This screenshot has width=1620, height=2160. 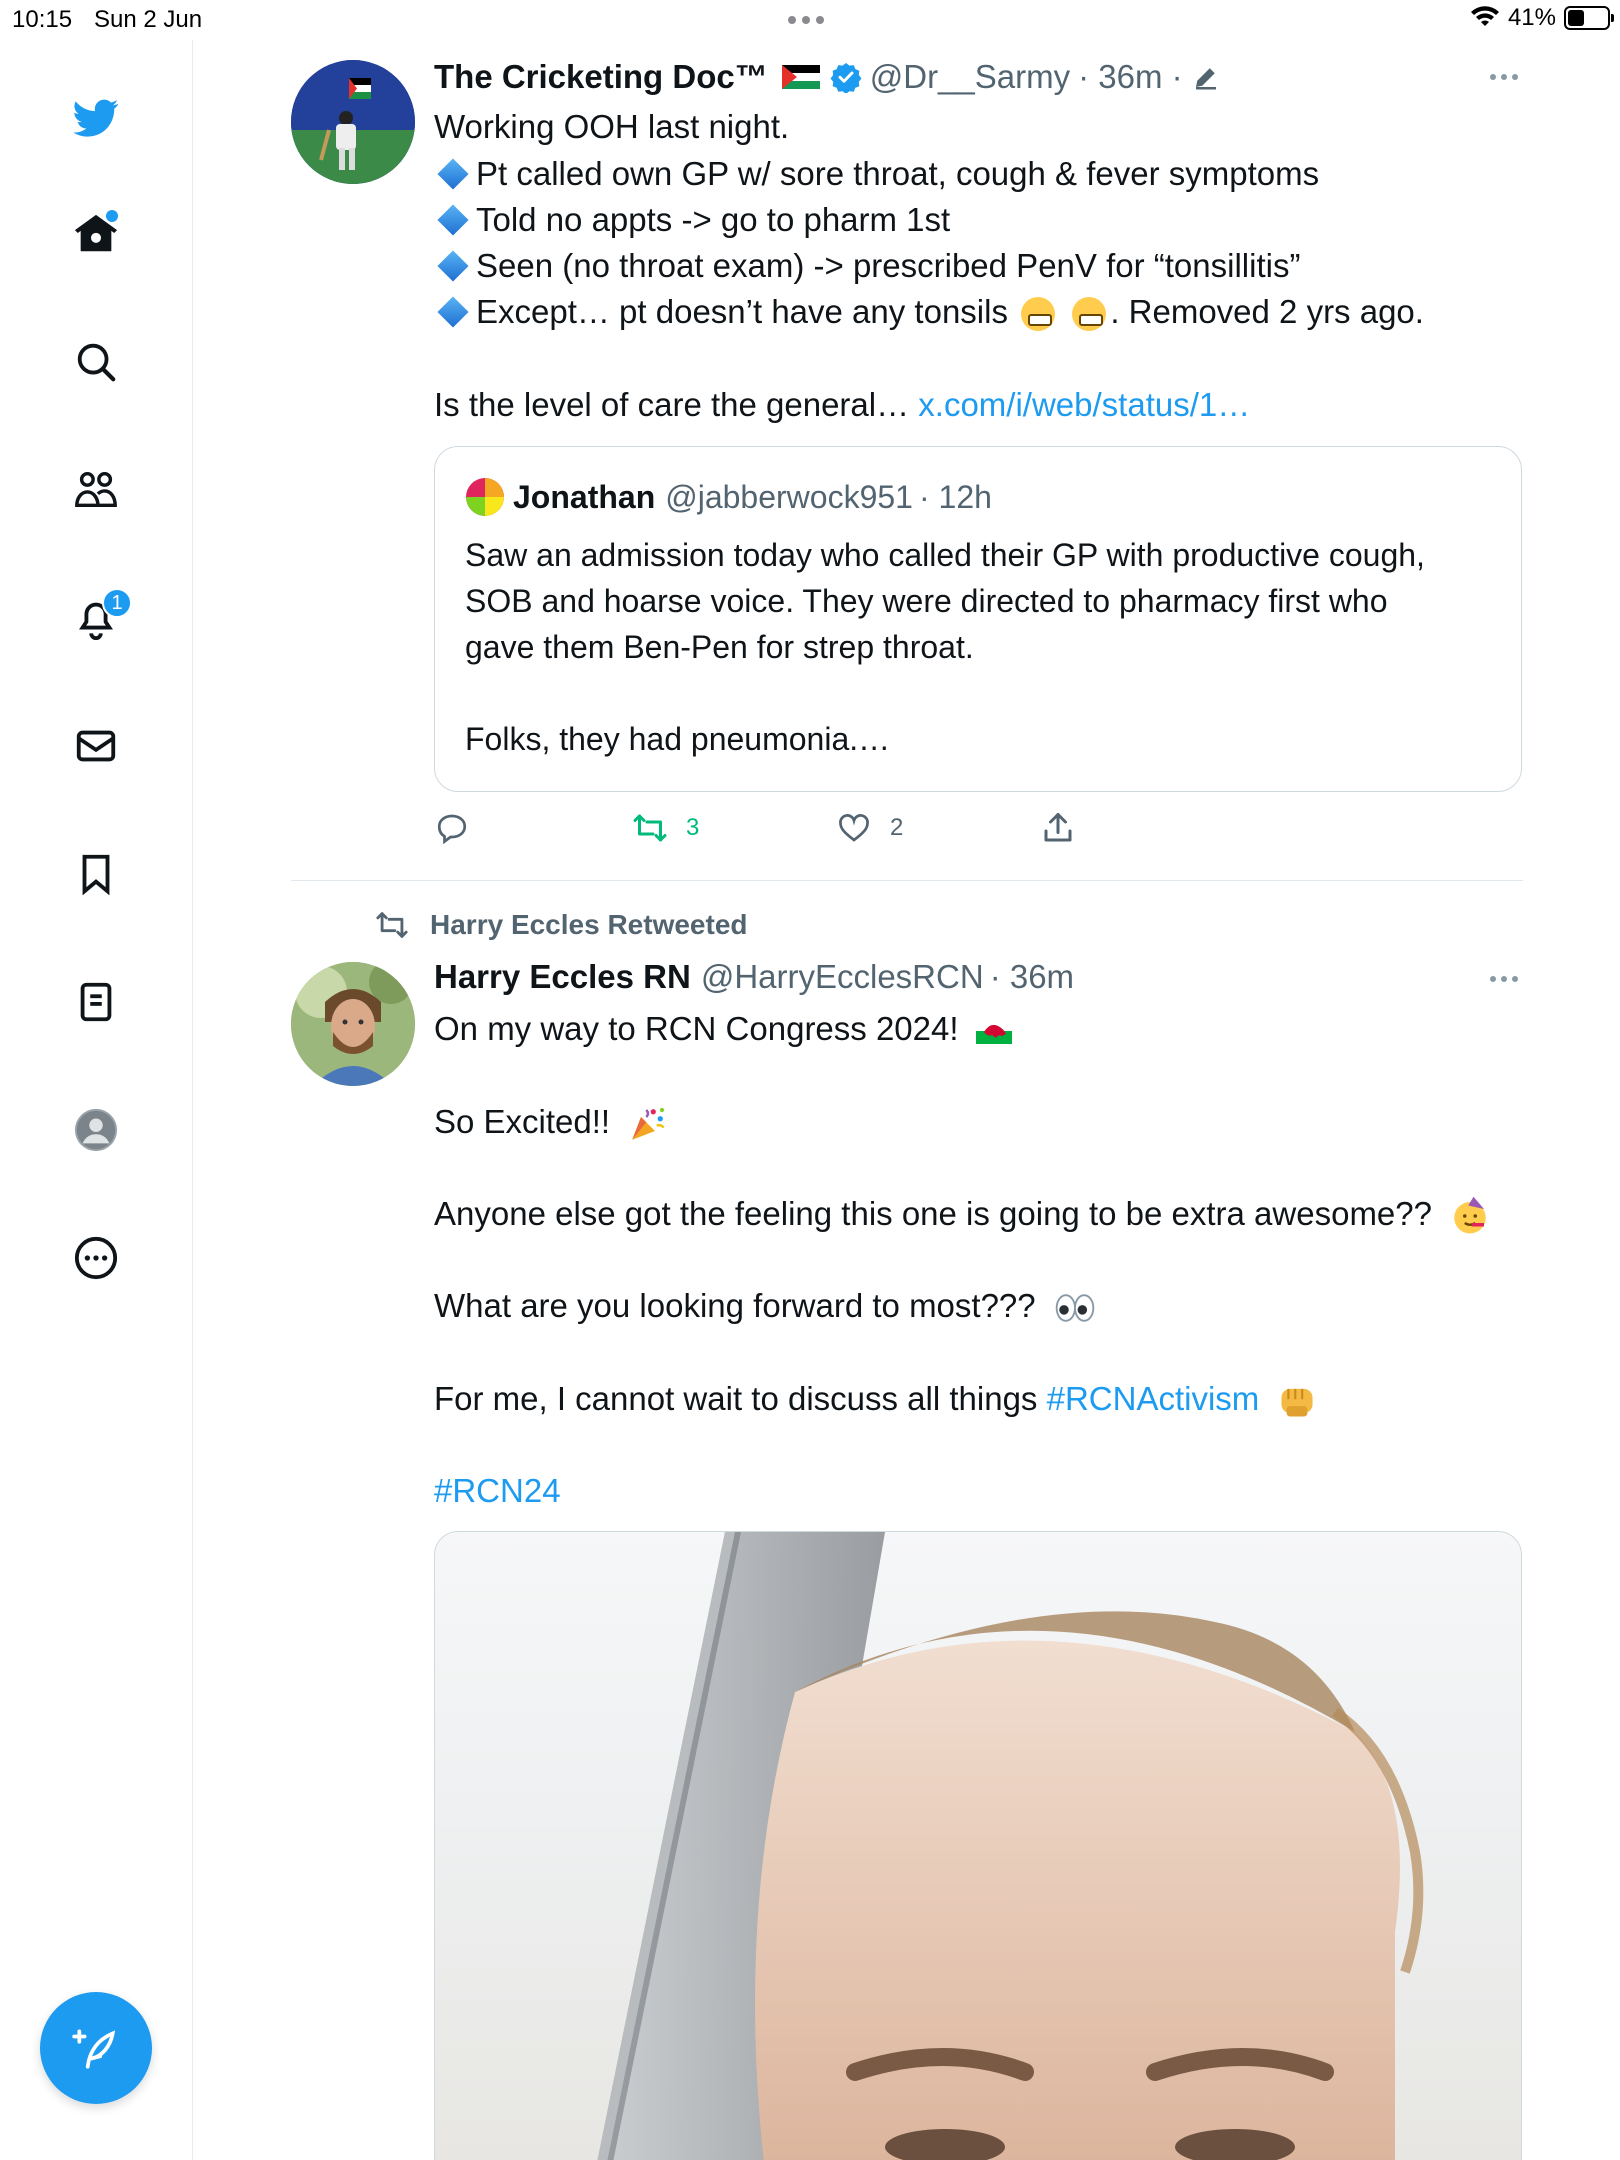 I want to click on tweet2-header: Harry Eccles RN @HarryEcclesRCN · 36m, so click(x=754, y=977).